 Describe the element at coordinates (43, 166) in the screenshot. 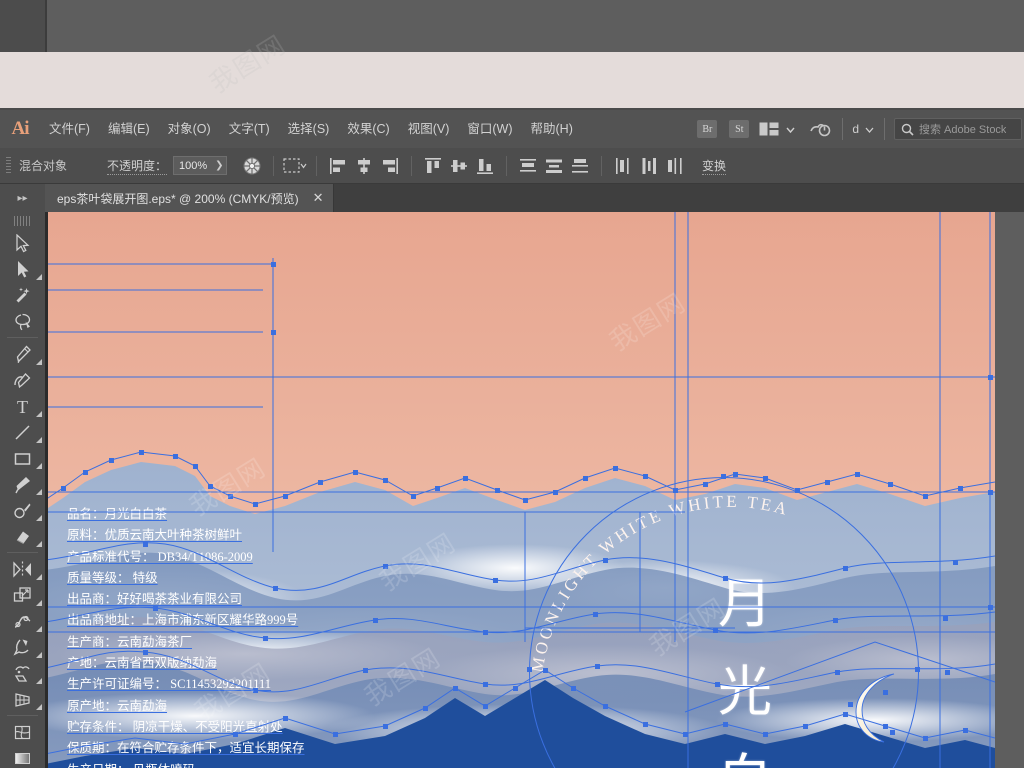

I see `selection-type-label: 混合对象` at that location.